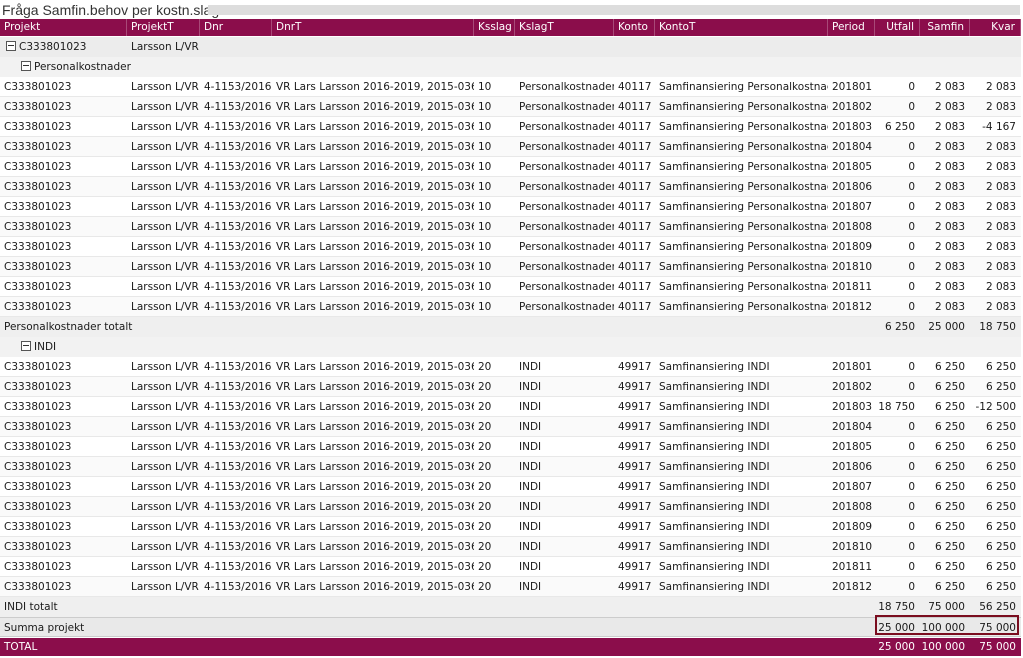 The image size is (1023, 658). I want to click on page-title: Fråga Samfin.behov per kostn.slag, so click(111, 10).